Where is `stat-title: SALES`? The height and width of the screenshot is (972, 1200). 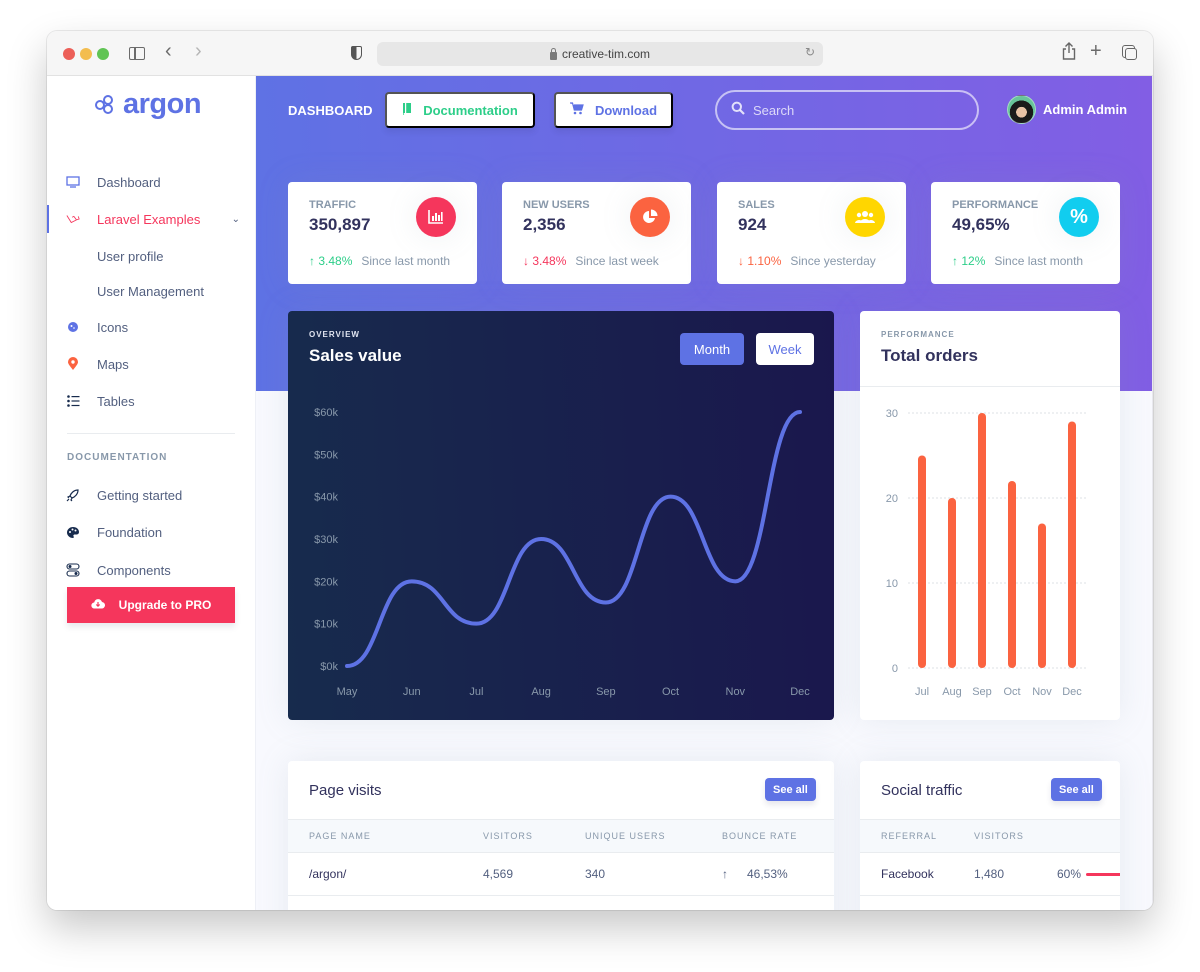 stat-title: SALES is located at coordinates (756, 205).